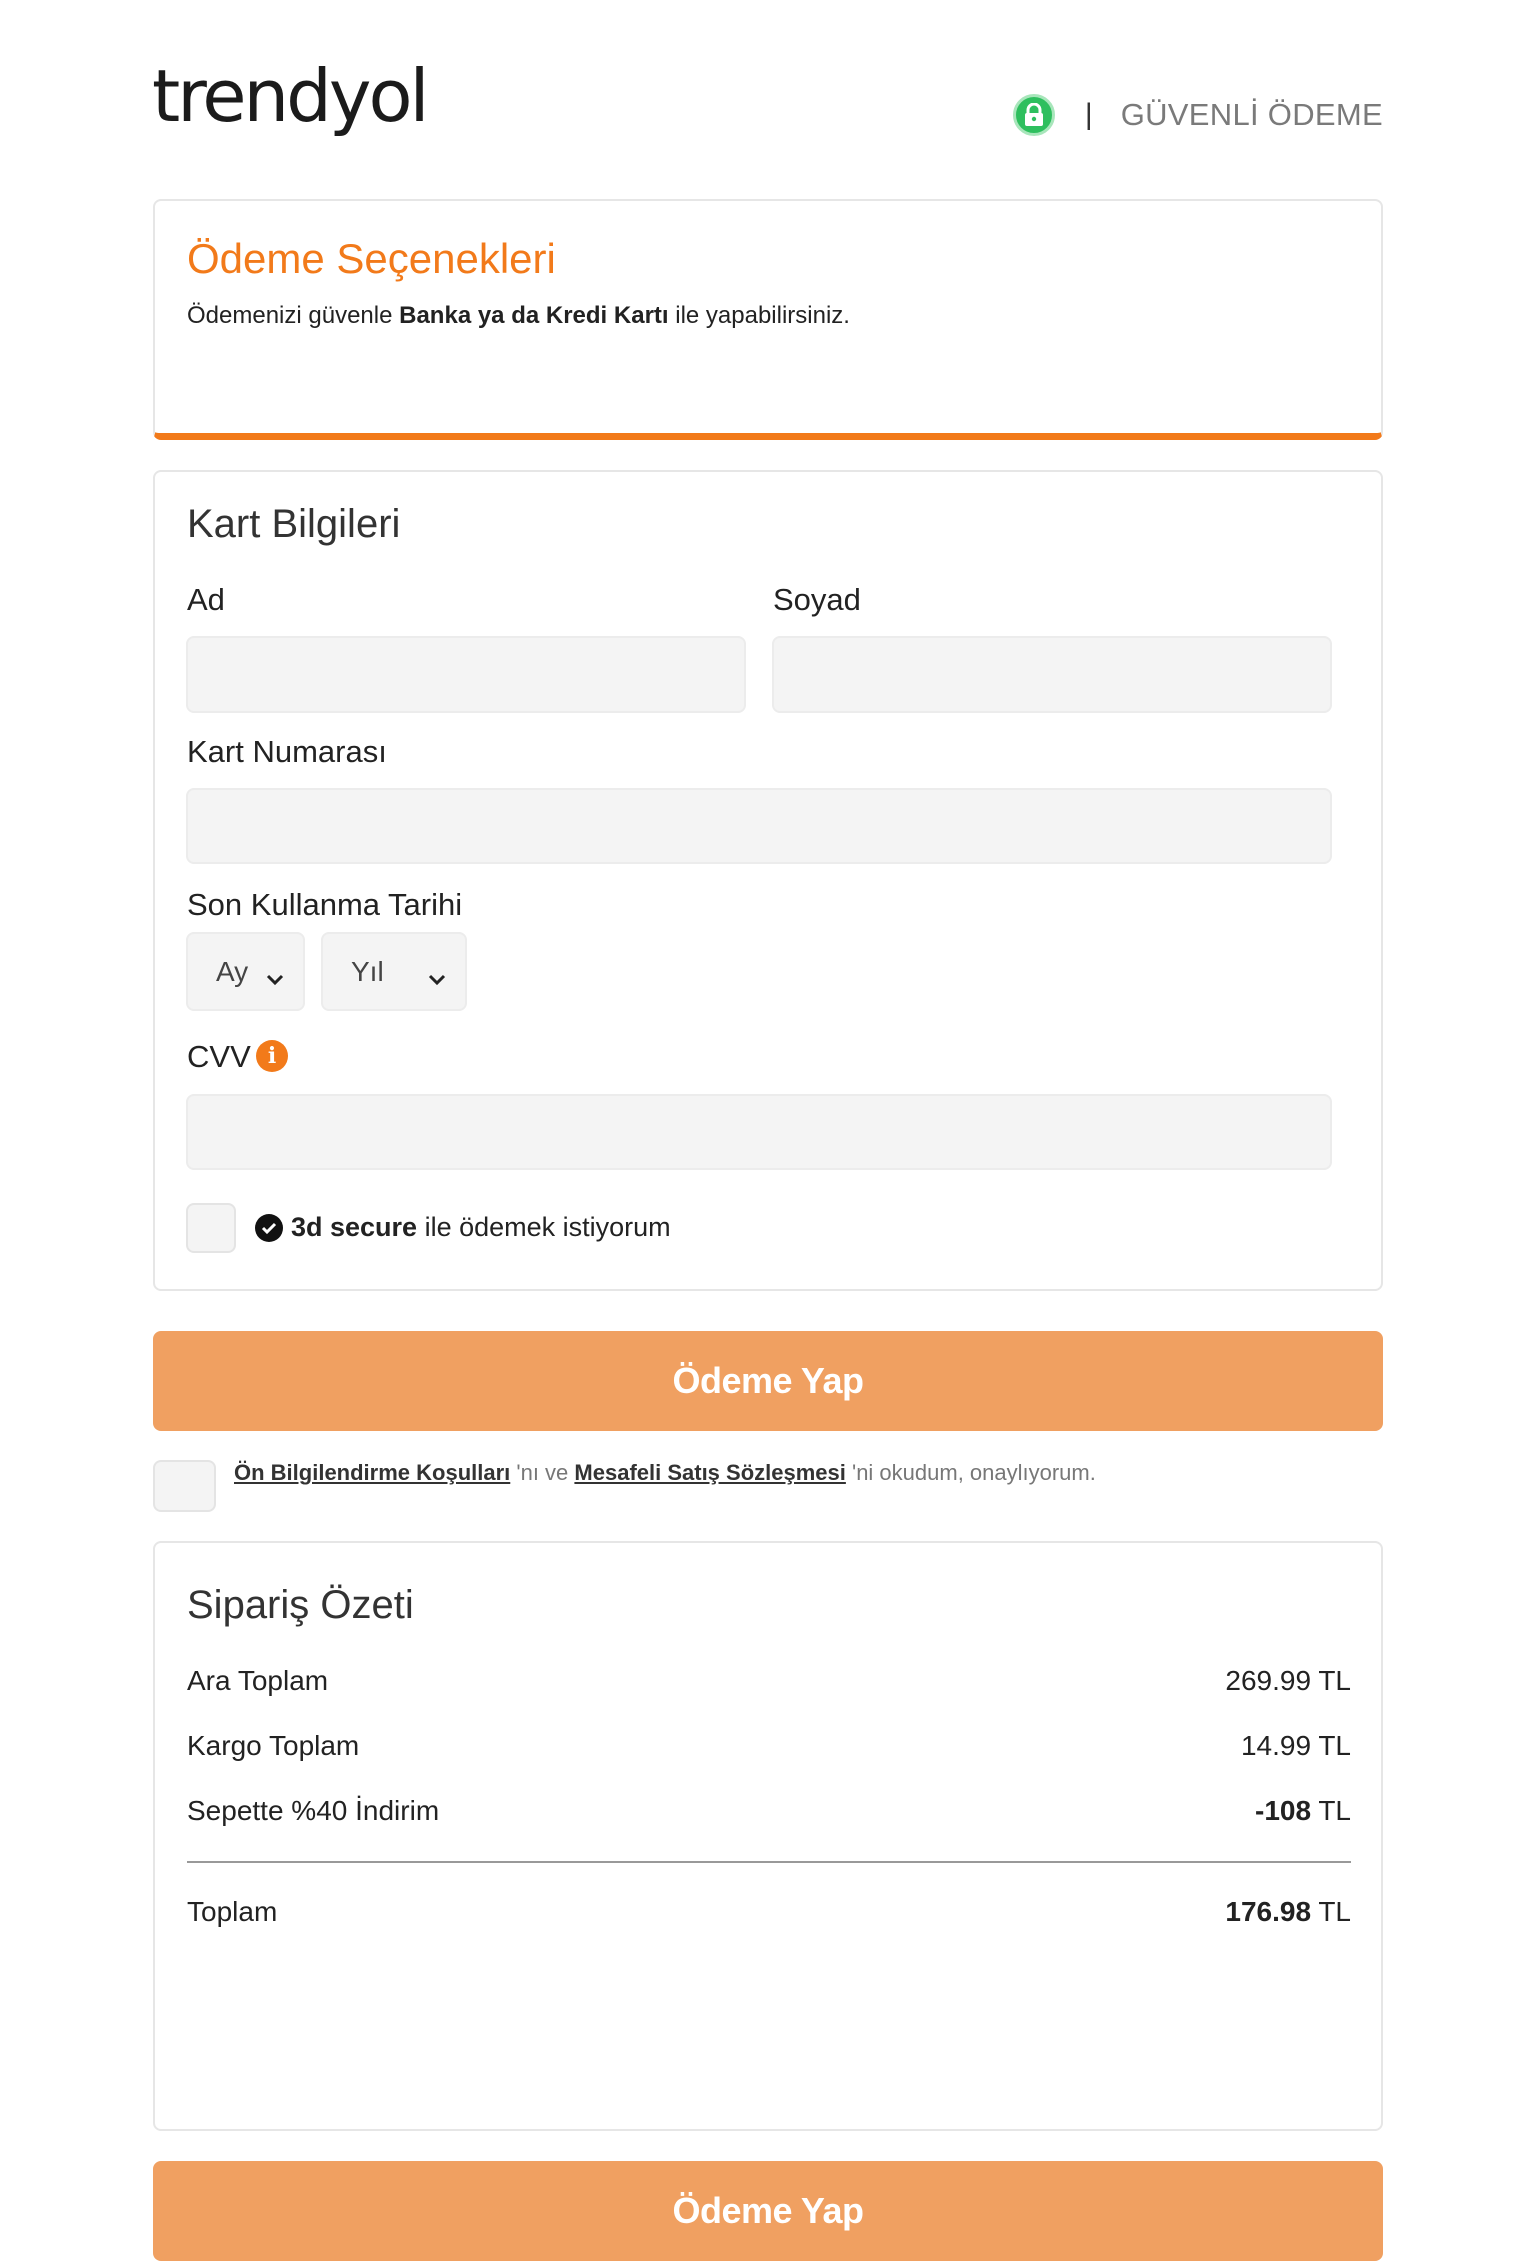 The height and width of the screenshot is (2261, 1536). I want to click on subtotal-amount: 269.99, so click(1268, 1680).